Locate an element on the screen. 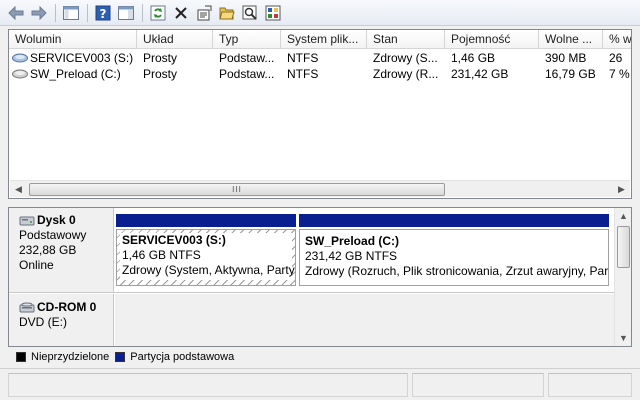  cdrom-info: CD-ROM 0 DVD (E:) is located at coordinates (61, 320).